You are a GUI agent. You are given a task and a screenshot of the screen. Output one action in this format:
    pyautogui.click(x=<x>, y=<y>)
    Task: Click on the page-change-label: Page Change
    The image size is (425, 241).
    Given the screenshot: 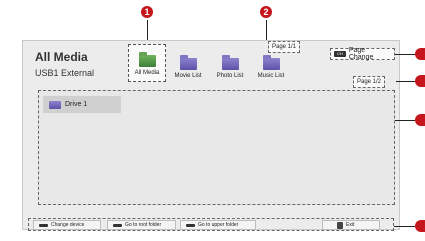 What is the action you would take?
    pyautogui.click(x=361, y=54)
    